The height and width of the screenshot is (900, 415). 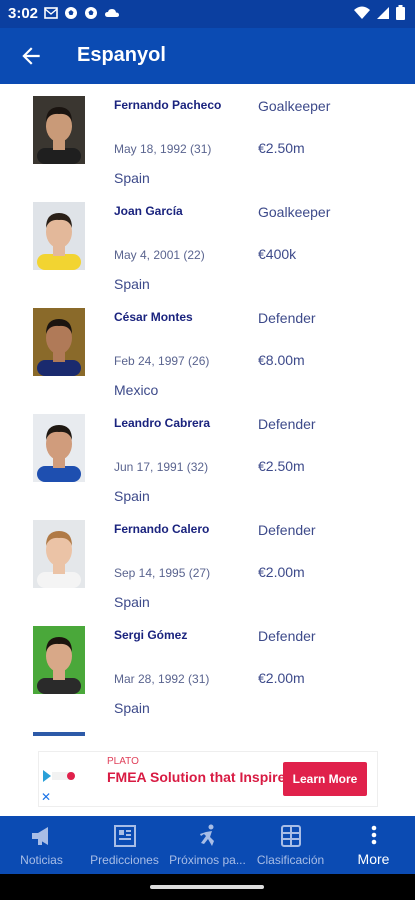 I want to click on list-item, so click(x=207, y=728).